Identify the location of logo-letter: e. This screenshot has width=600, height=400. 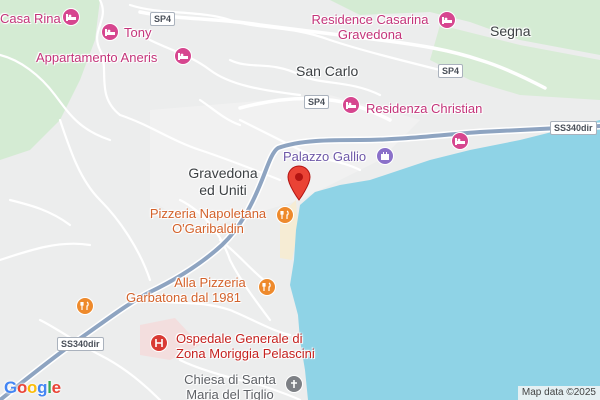
(56, 387).